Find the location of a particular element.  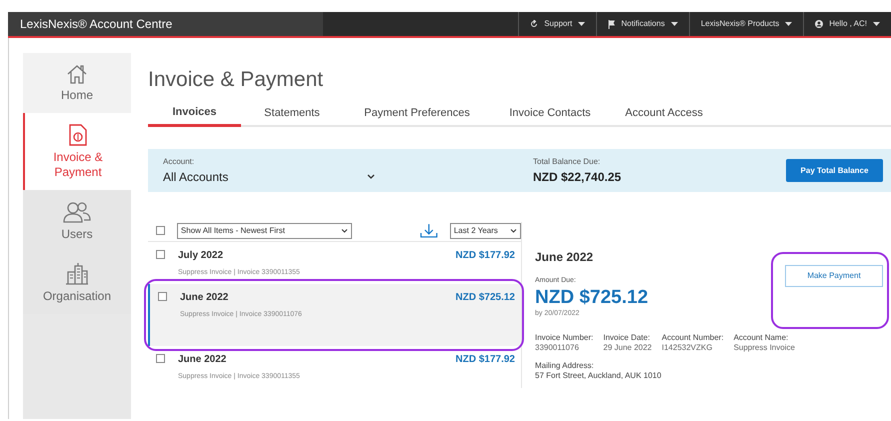

period-select: Last 2 Years is located at coordinates (485, 230).